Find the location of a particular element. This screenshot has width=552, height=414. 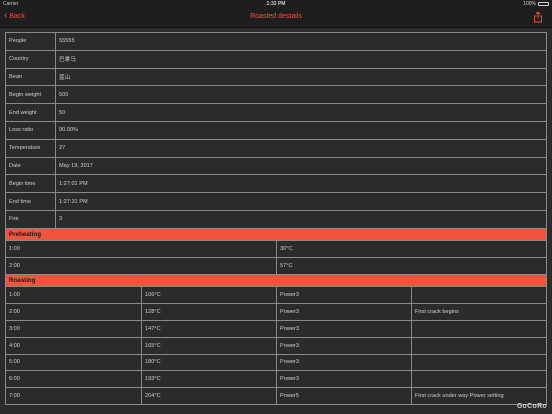

battery-icon is located at coordinates (543, 4).